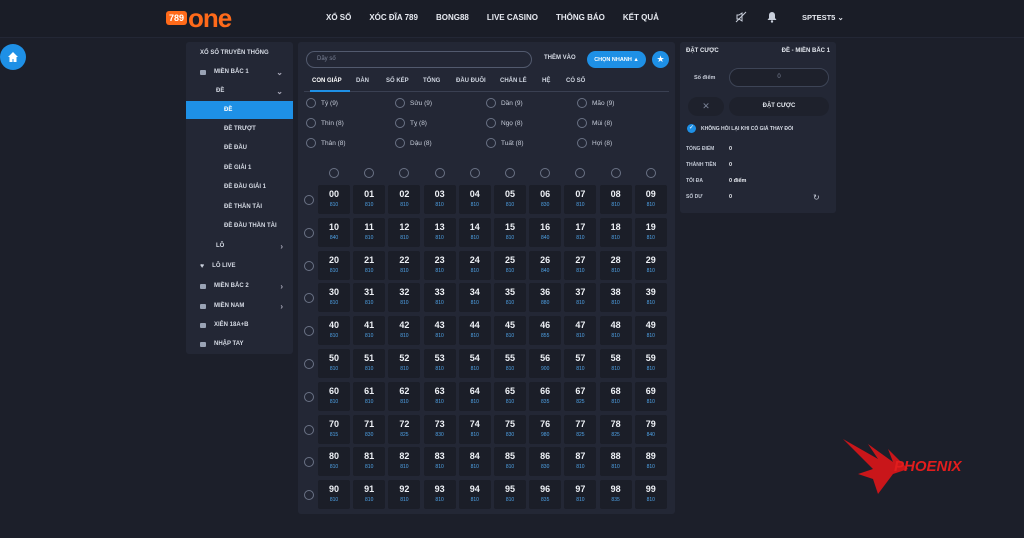 The height and width of the screenshot is (538, 1024). What do you see at coordinates (199, 18) in the screenshot?
I see `logo: 789 one` at bounding box center [199, 18].